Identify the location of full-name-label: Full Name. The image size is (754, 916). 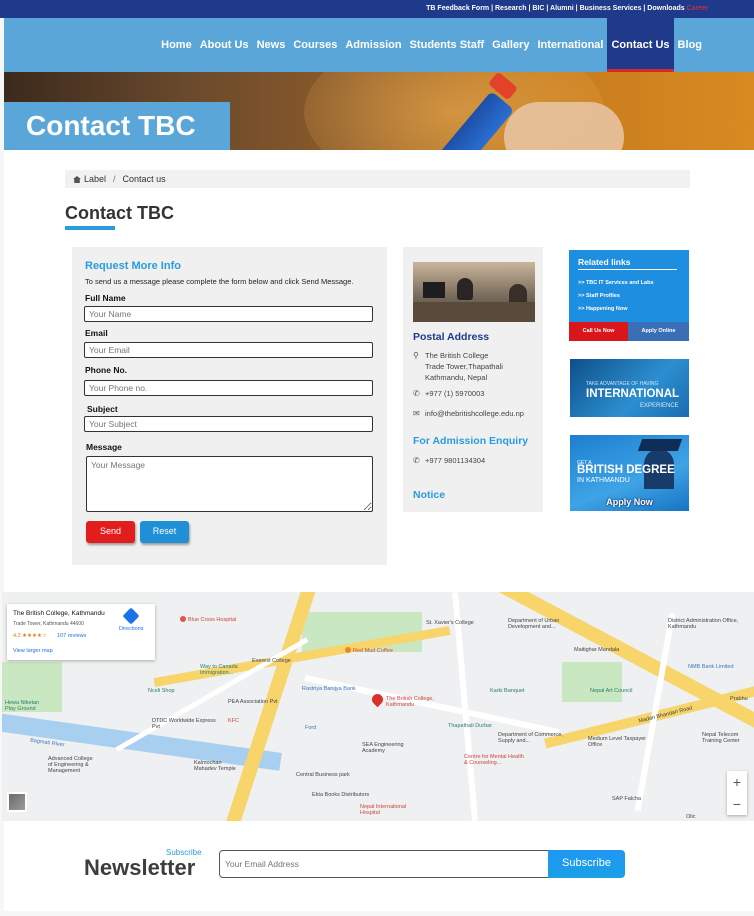
(105, 298).